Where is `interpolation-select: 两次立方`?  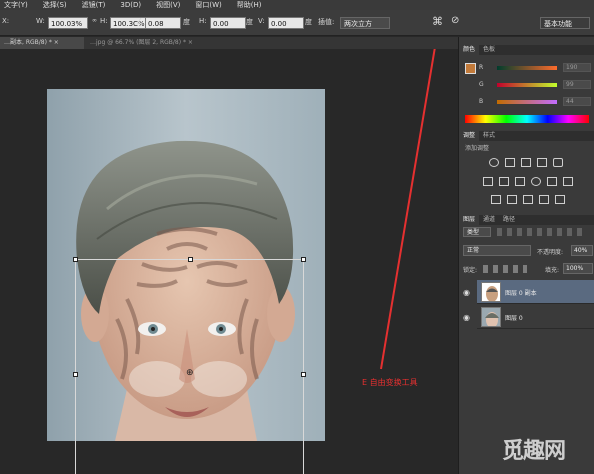 interpolation-select: 两次立方 is located at coordinates (365, 23).